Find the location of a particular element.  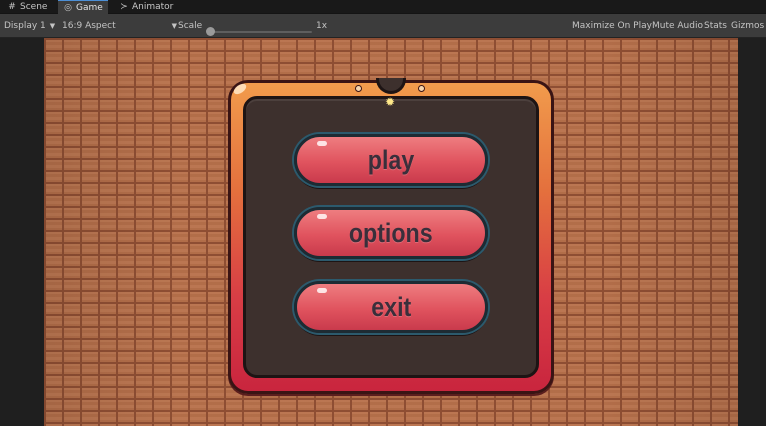

options-button-label: options is located at coordinates (391, 232).